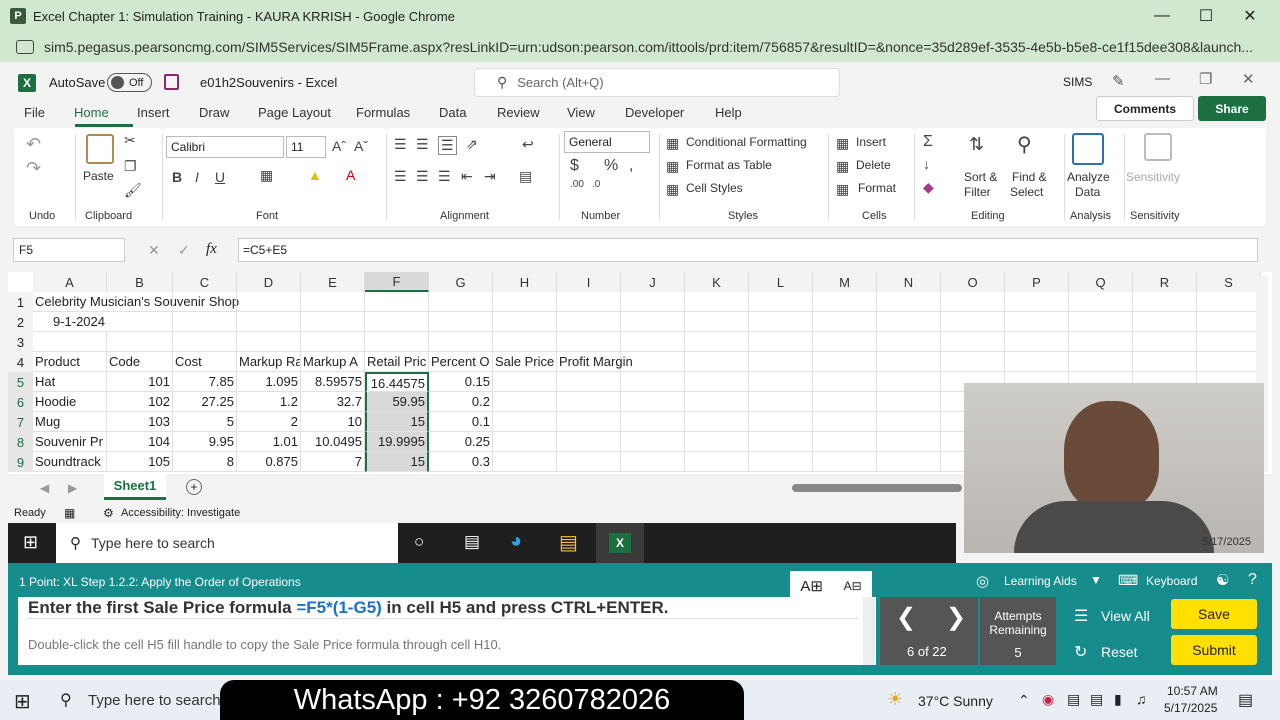  Describe the element at coordinates (1252, 580) in the screenshot. I see `help-icon: ?` at that location.